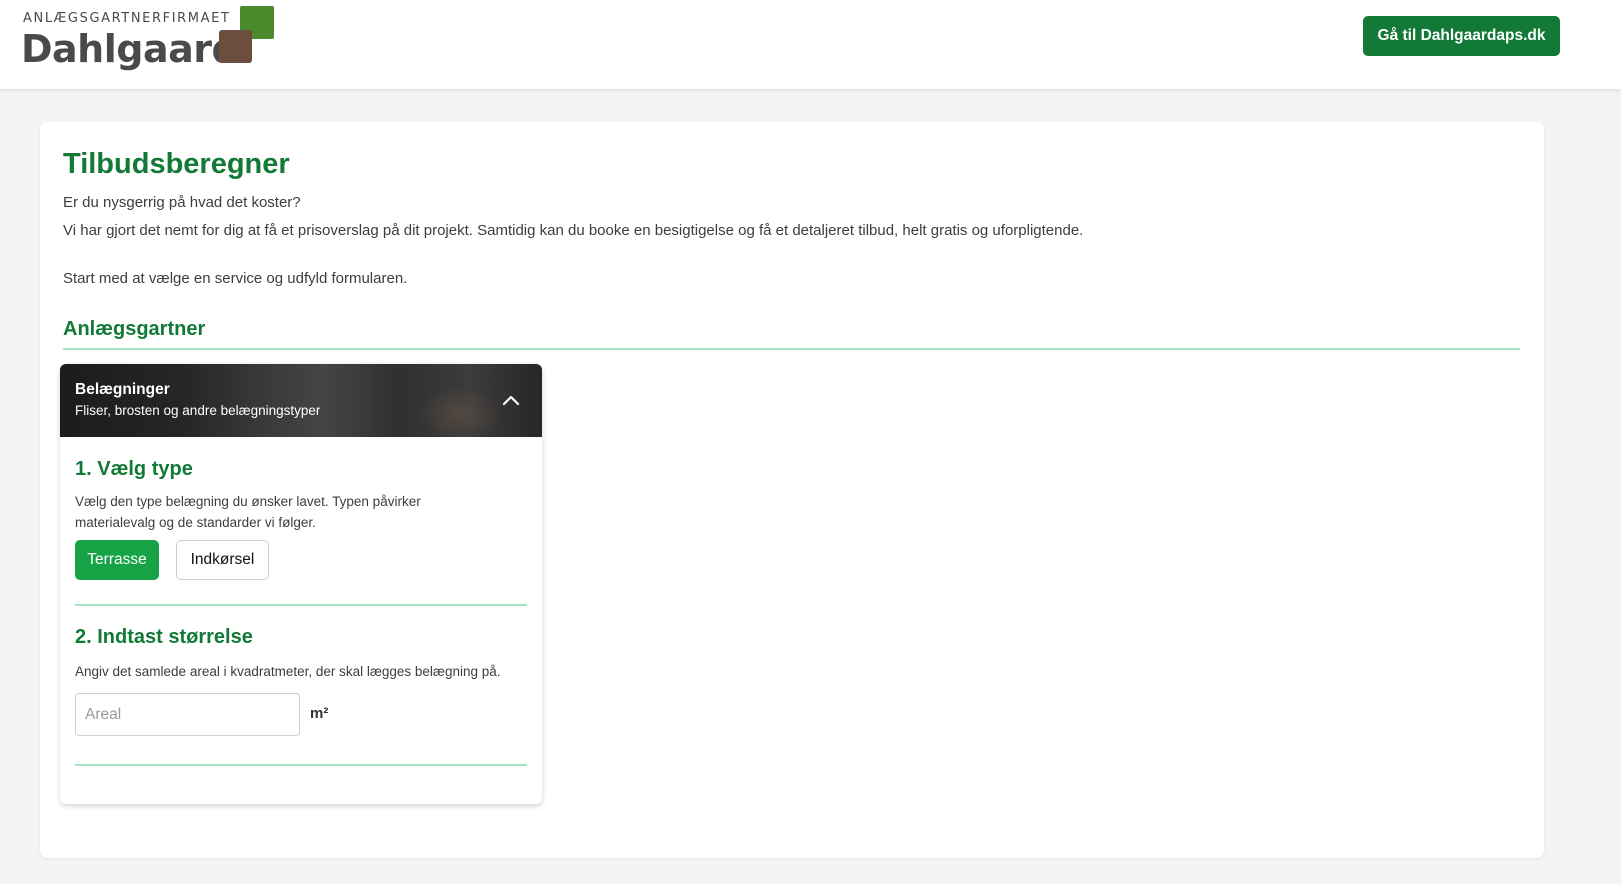  I want to click on step2-title: 2. Indtast størrelse, so click(164, 637).